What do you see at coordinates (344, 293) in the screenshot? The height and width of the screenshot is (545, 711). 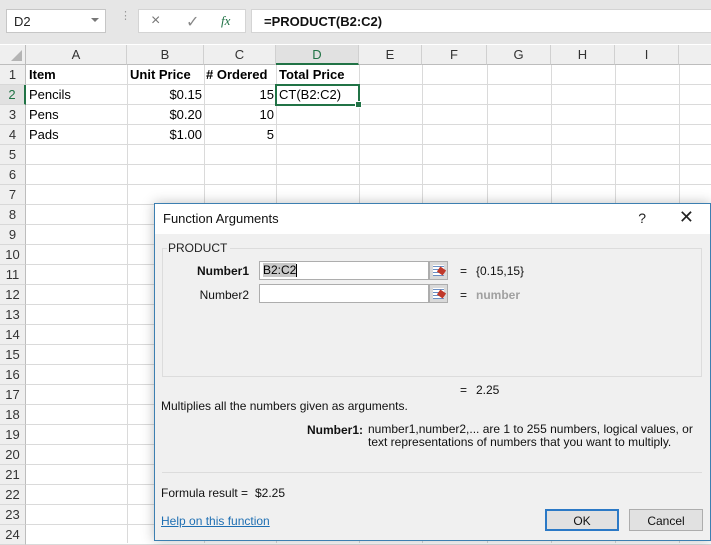 I see `number2-input` at bounding box center [344, 293].